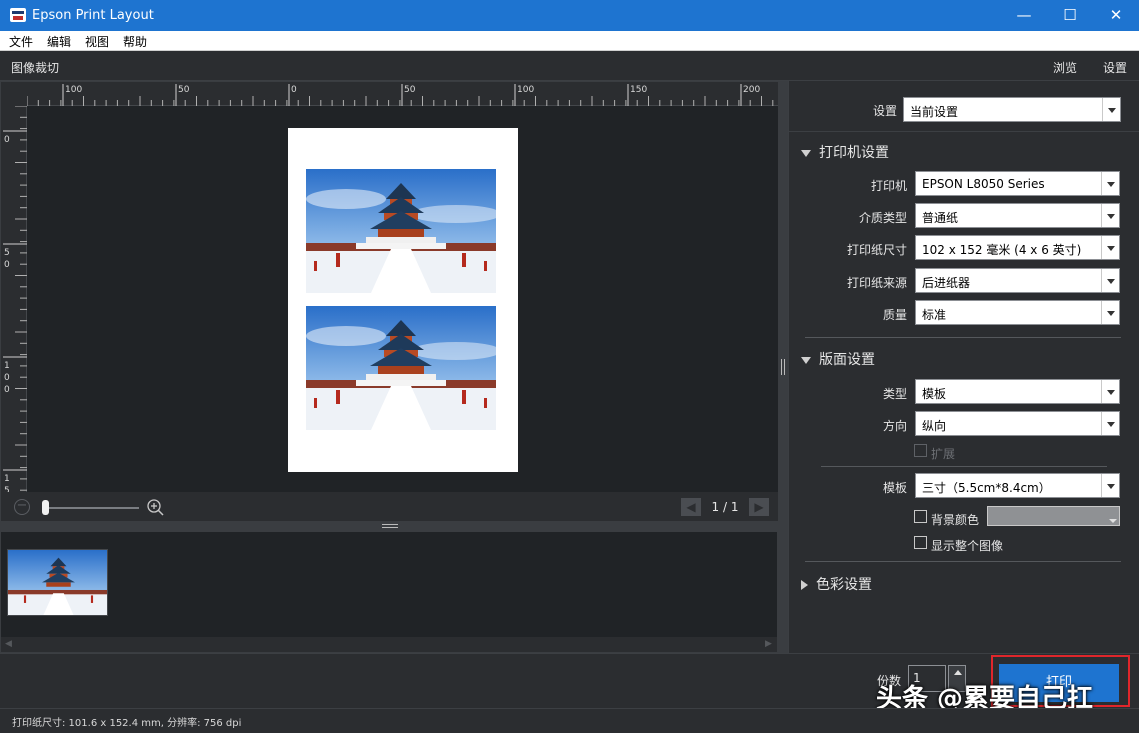  Describe the element at coordinates (35, 67) in the screenshot. I see `crop-tool-button: 图像裁切` at that location.